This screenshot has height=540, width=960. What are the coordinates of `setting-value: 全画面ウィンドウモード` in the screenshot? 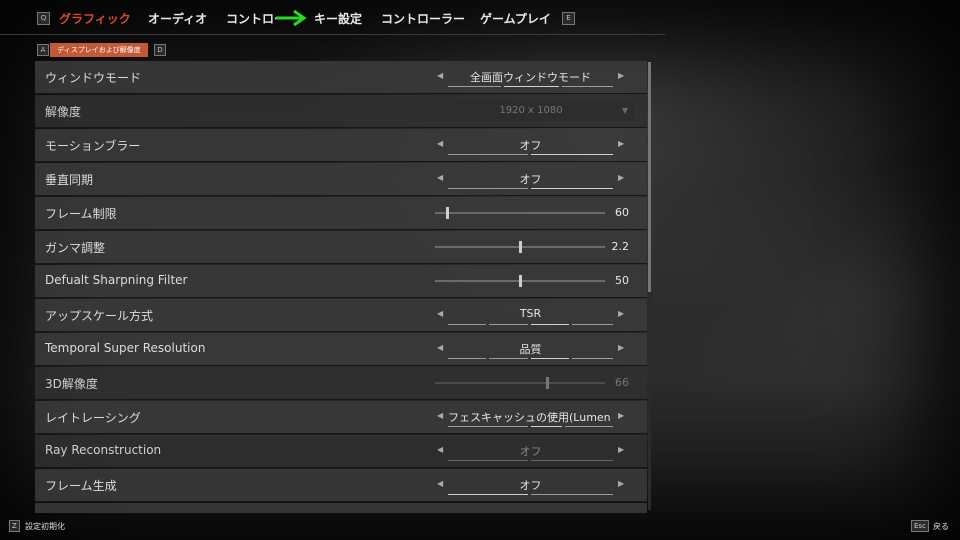 It's located at (530, 78).